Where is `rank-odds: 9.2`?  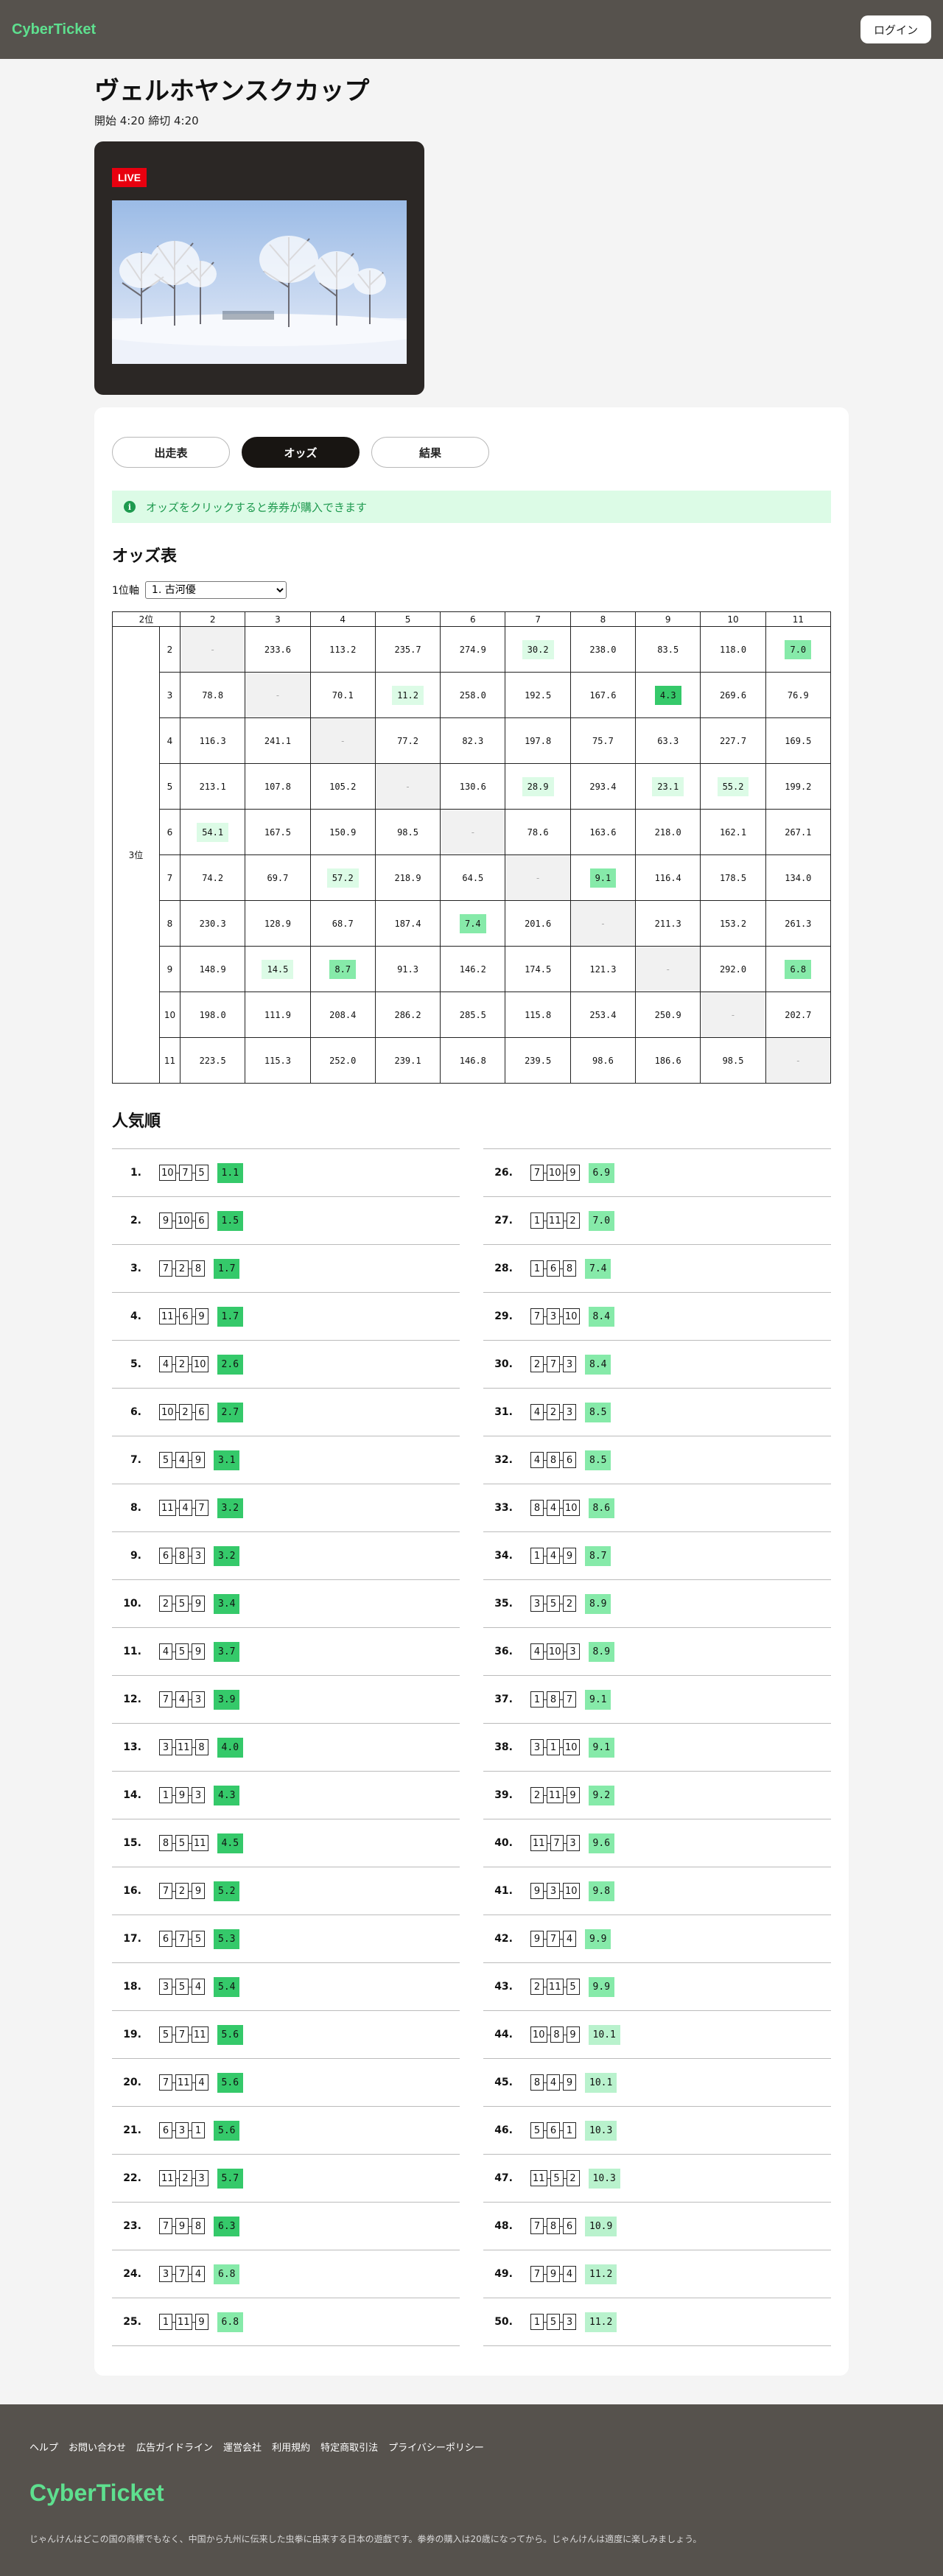 rank-odds: 9.2 is located at coordinates (601, 1795).